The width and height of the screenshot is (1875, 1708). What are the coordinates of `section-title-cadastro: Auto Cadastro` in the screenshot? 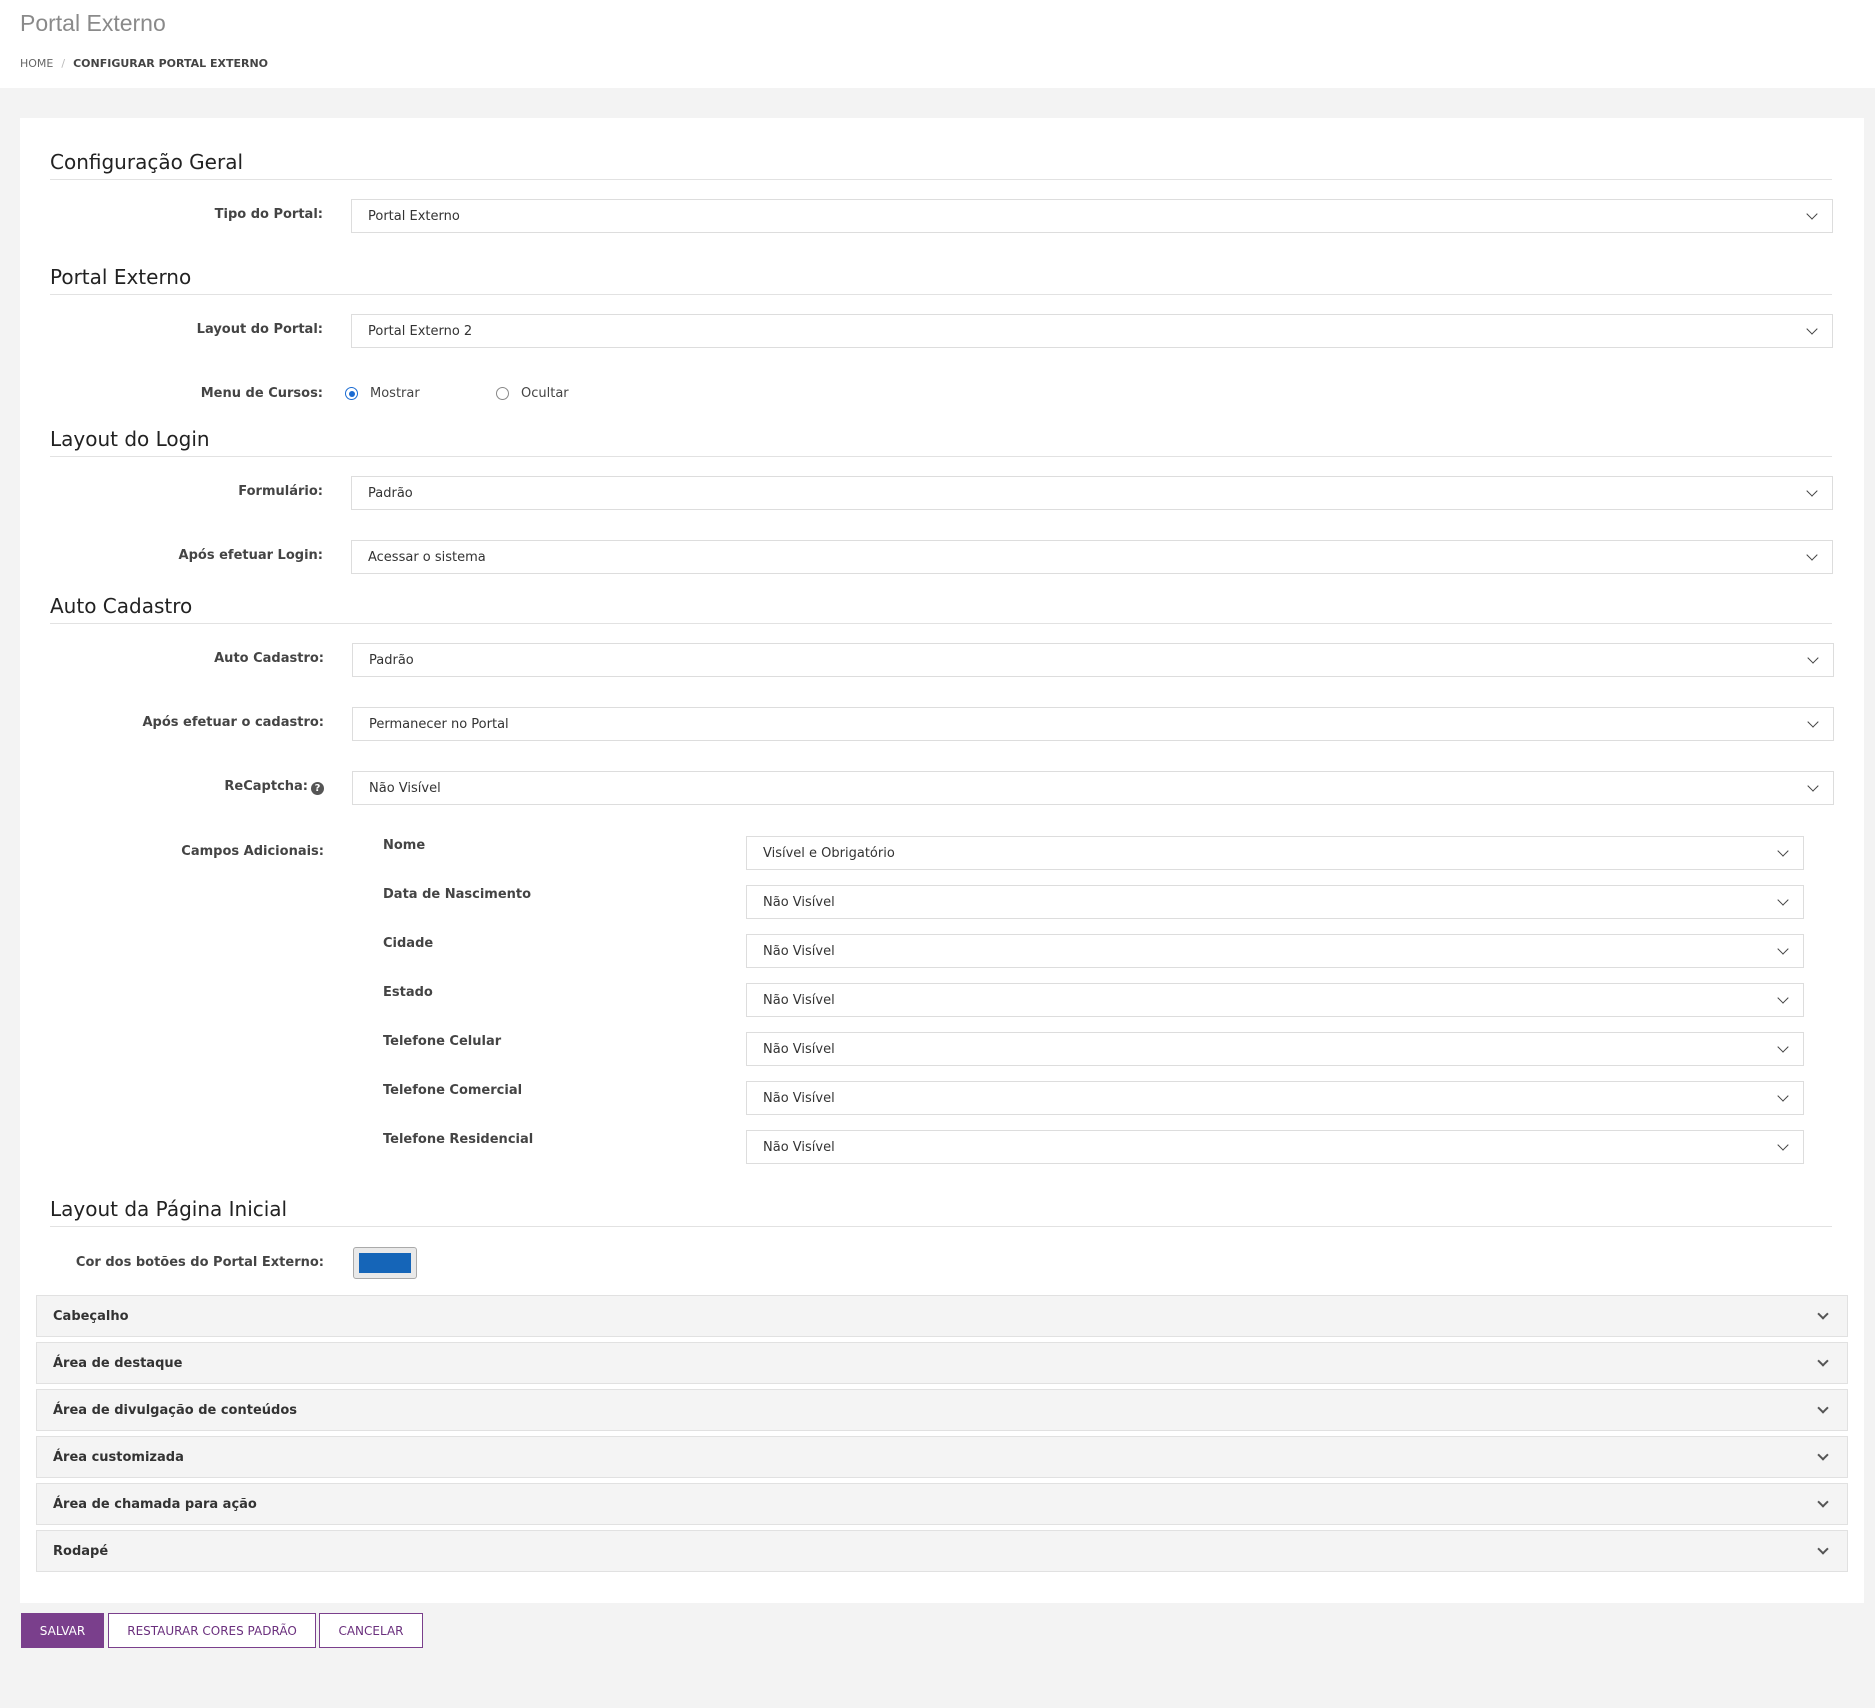 It's located at (121, 606).